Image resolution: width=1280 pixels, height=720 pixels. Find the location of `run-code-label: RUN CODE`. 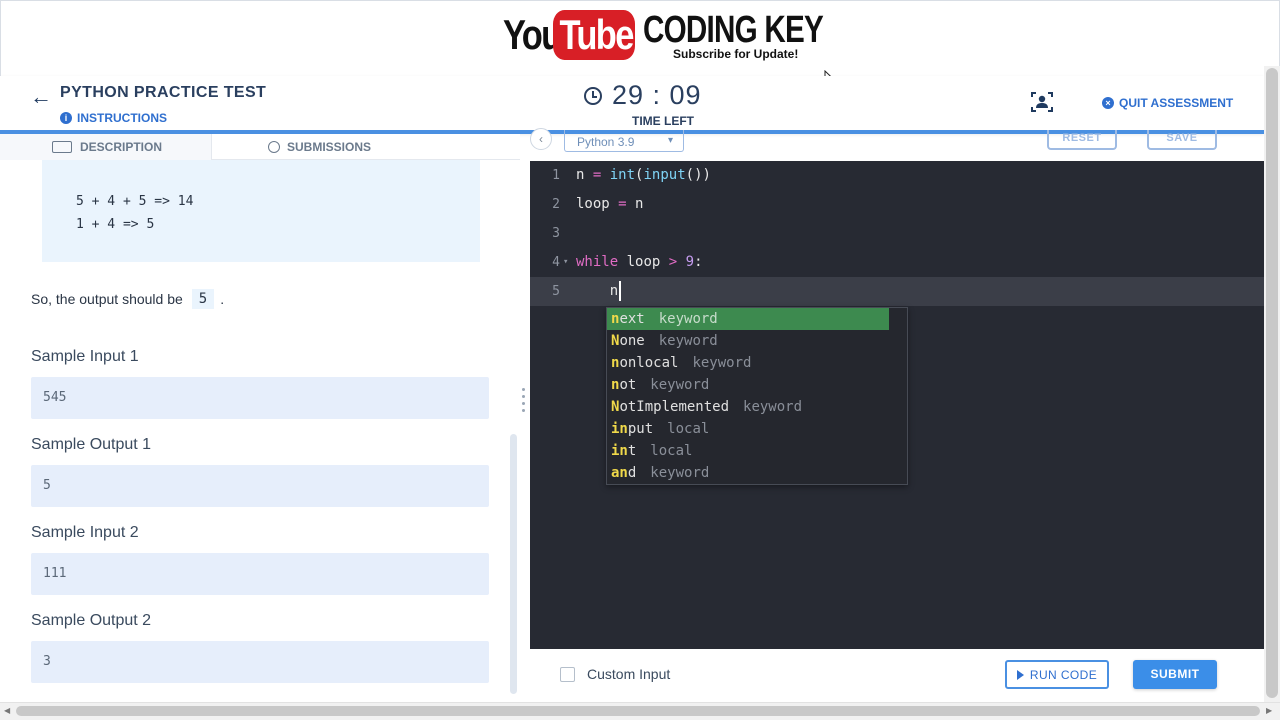

run-code-label: RUN CODE is located at coordinates (1063, 674).